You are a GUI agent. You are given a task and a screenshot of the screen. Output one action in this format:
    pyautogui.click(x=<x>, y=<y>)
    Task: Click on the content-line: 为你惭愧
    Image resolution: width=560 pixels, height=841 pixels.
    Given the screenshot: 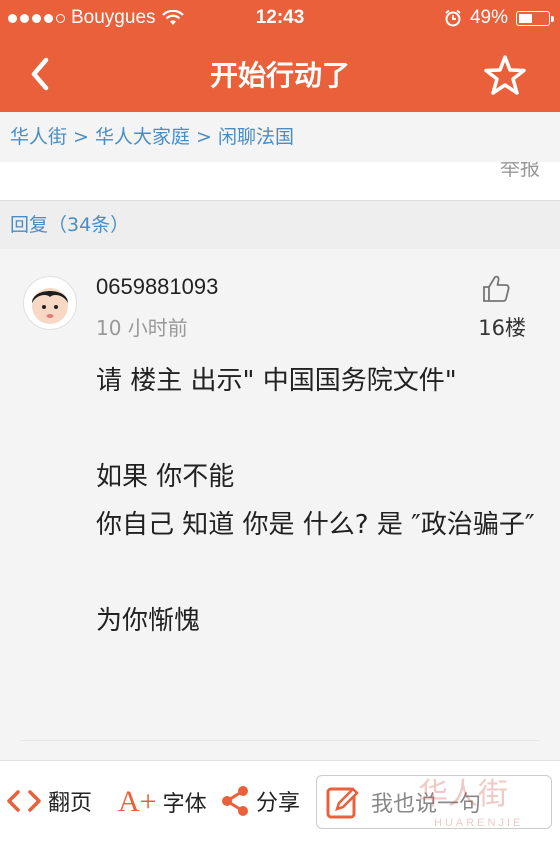 What is the action you would take?
    pyautogui.click(x=148, y=621)
    